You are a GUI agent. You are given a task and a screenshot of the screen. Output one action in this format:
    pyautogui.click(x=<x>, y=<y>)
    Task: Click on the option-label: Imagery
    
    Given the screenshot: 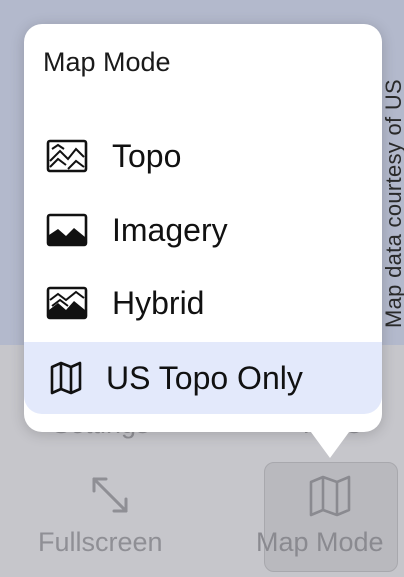 What is the action you would take?
    pyautogui.click(x=170, y=229)
    